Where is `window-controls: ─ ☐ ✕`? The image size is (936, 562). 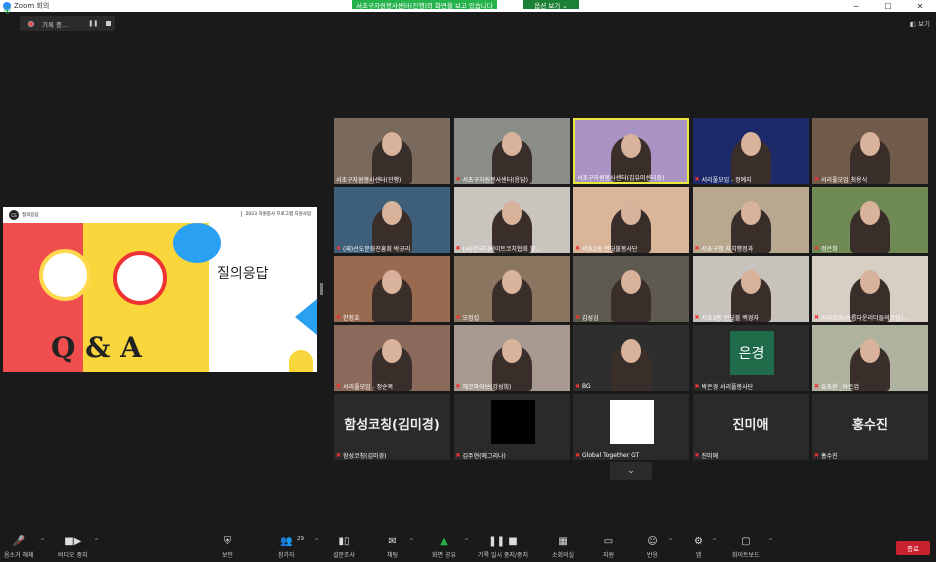
window-controls: ─ ☐ ✕ is located at coordinates (888, 6).